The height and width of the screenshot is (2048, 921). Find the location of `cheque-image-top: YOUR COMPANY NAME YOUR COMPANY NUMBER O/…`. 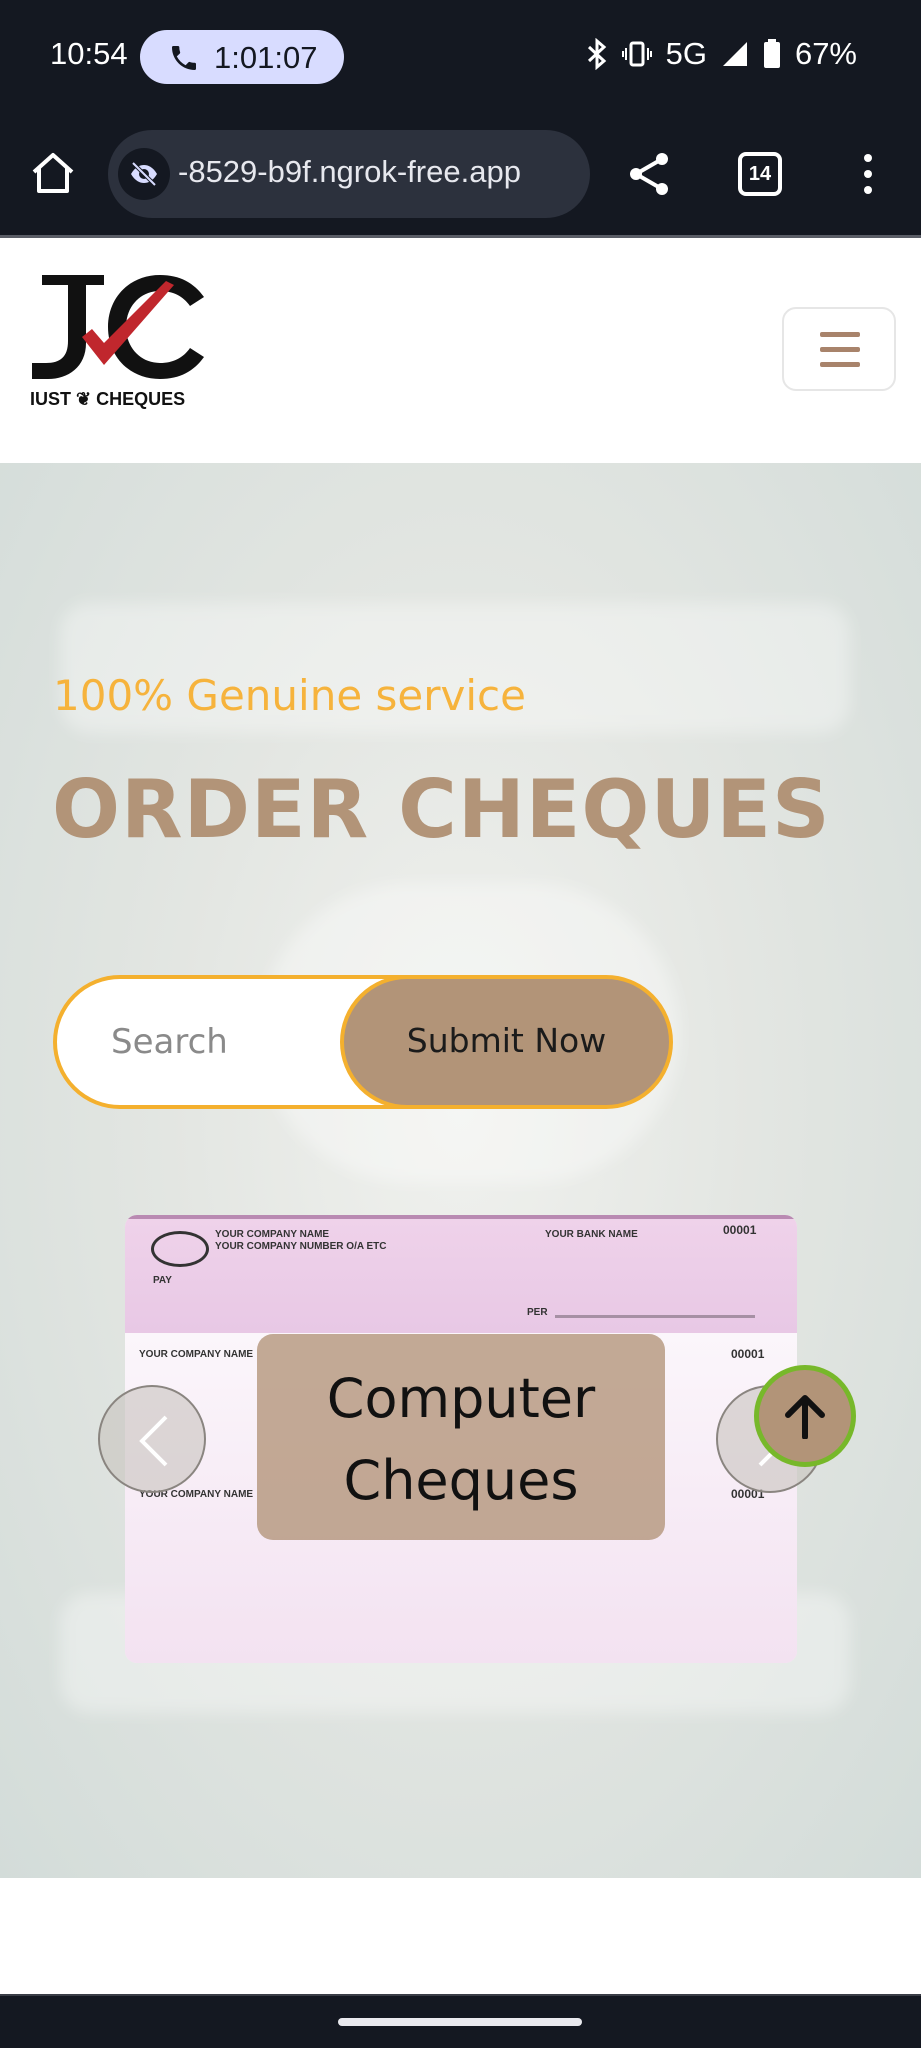

cheque-image-top: YOUR COMPANY NAME YOUR COMPANY NUMBER O/… is located at coordinates (461, 1274).